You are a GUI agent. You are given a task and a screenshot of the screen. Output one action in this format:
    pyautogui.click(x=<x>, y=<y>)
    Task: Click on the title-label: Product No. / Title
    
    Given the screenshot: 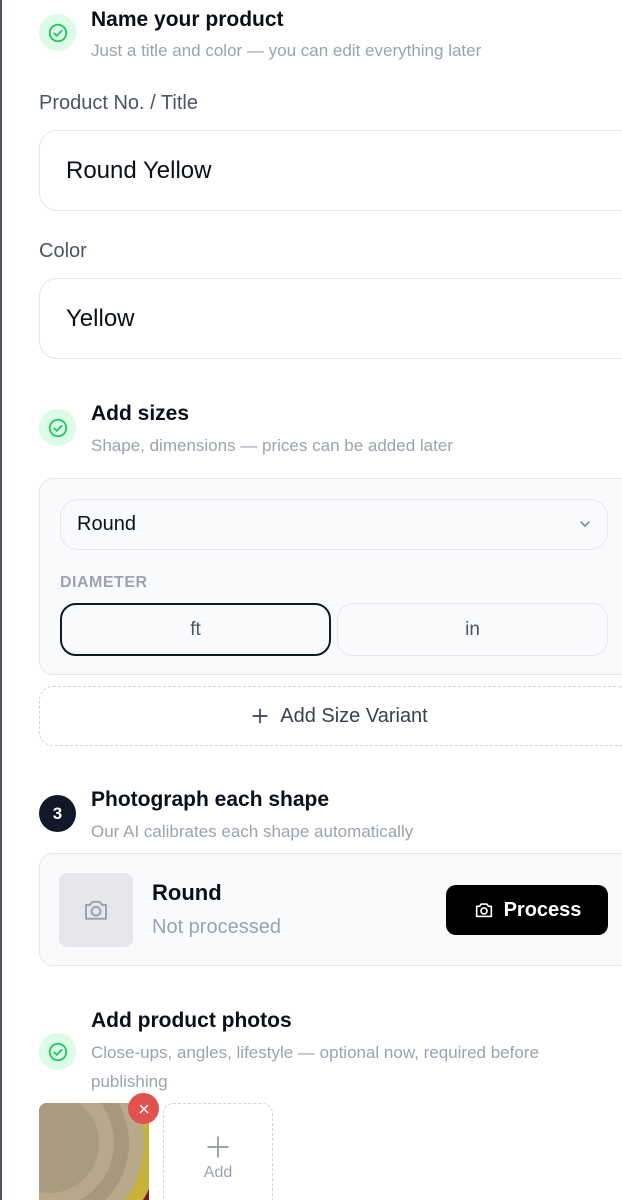 What is the action you would take?
    pyautogui.click(x=118, y=103)
    